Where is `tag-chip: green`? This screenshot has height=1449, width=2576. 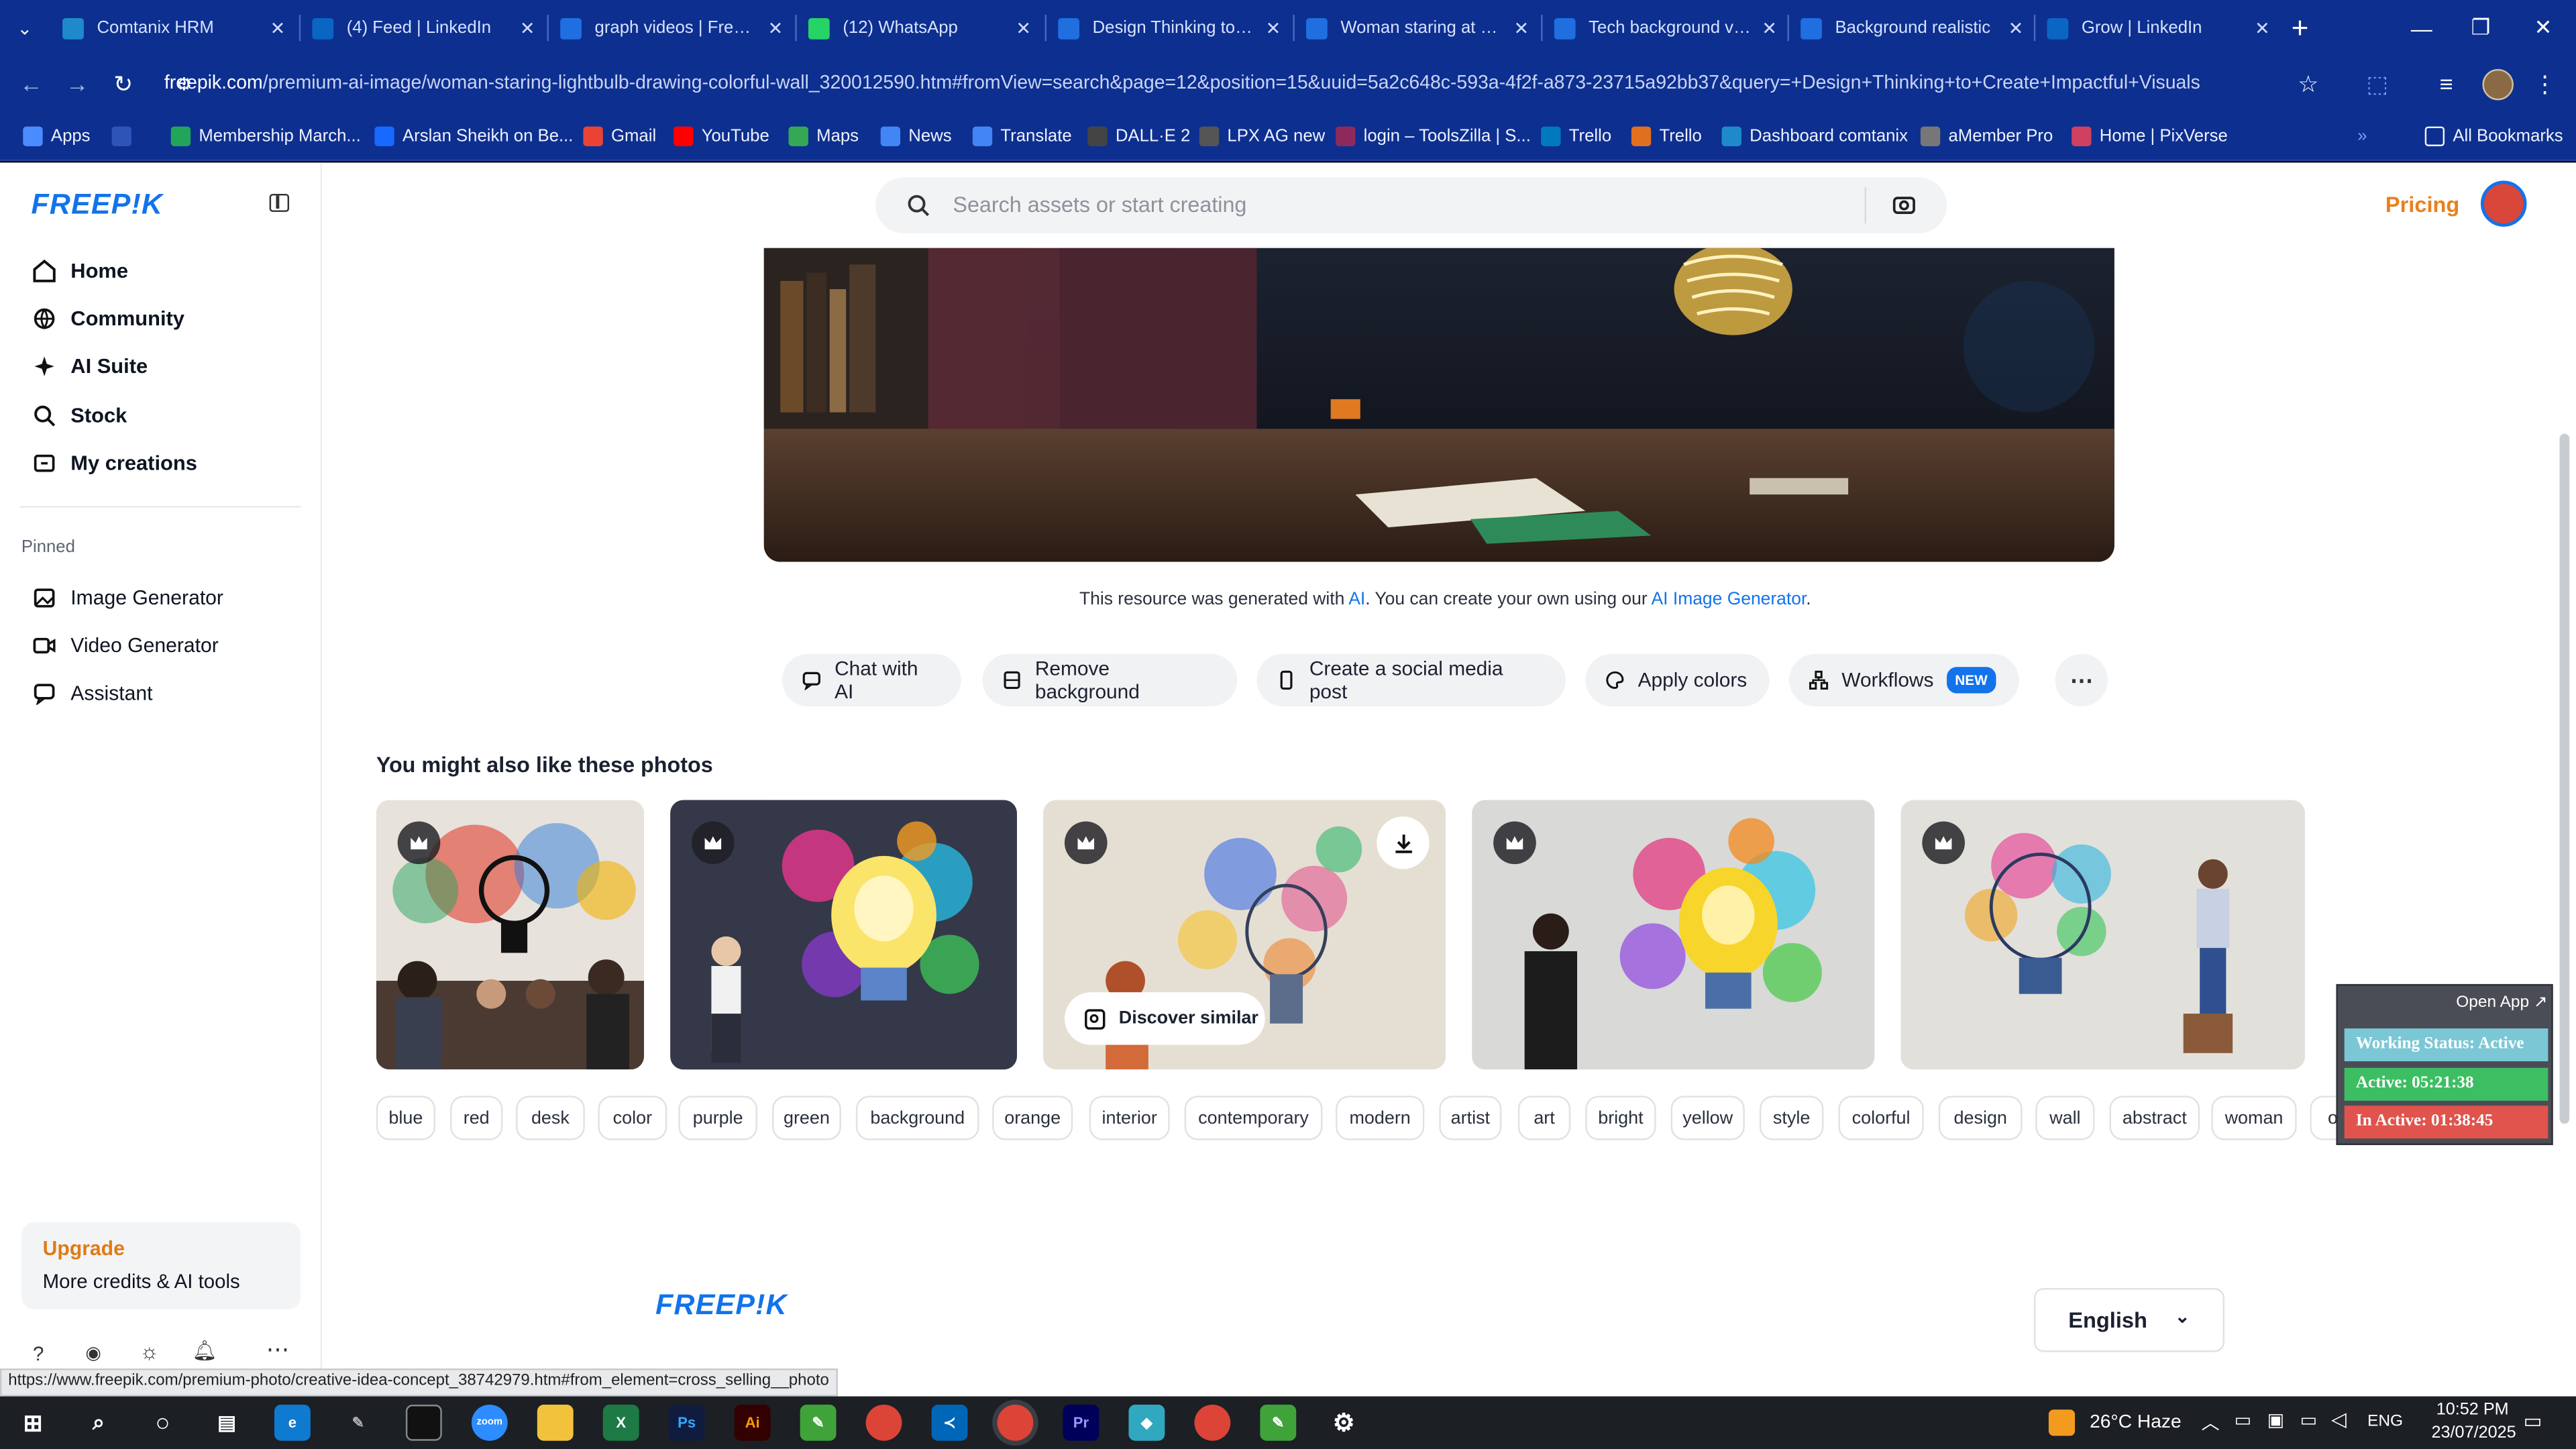 tag-chip: green is located at coordinates (806, 1117).